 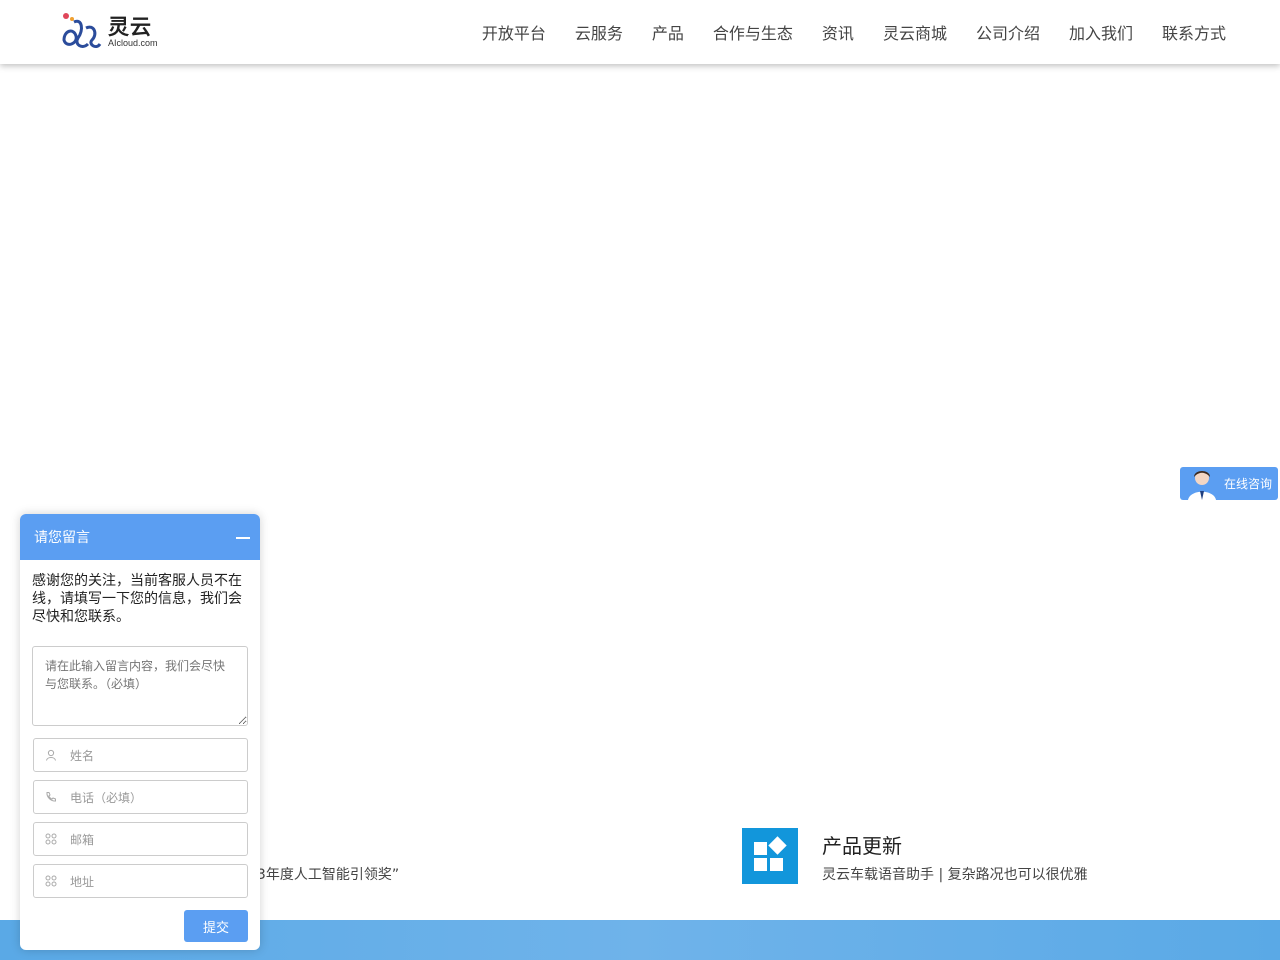 I want to click on main-nav: 开放平台 云服务 产品 合作与生态 资讯 灵云商城 公司介绍 加入我们 联系方式, so click(x=839, y=32).